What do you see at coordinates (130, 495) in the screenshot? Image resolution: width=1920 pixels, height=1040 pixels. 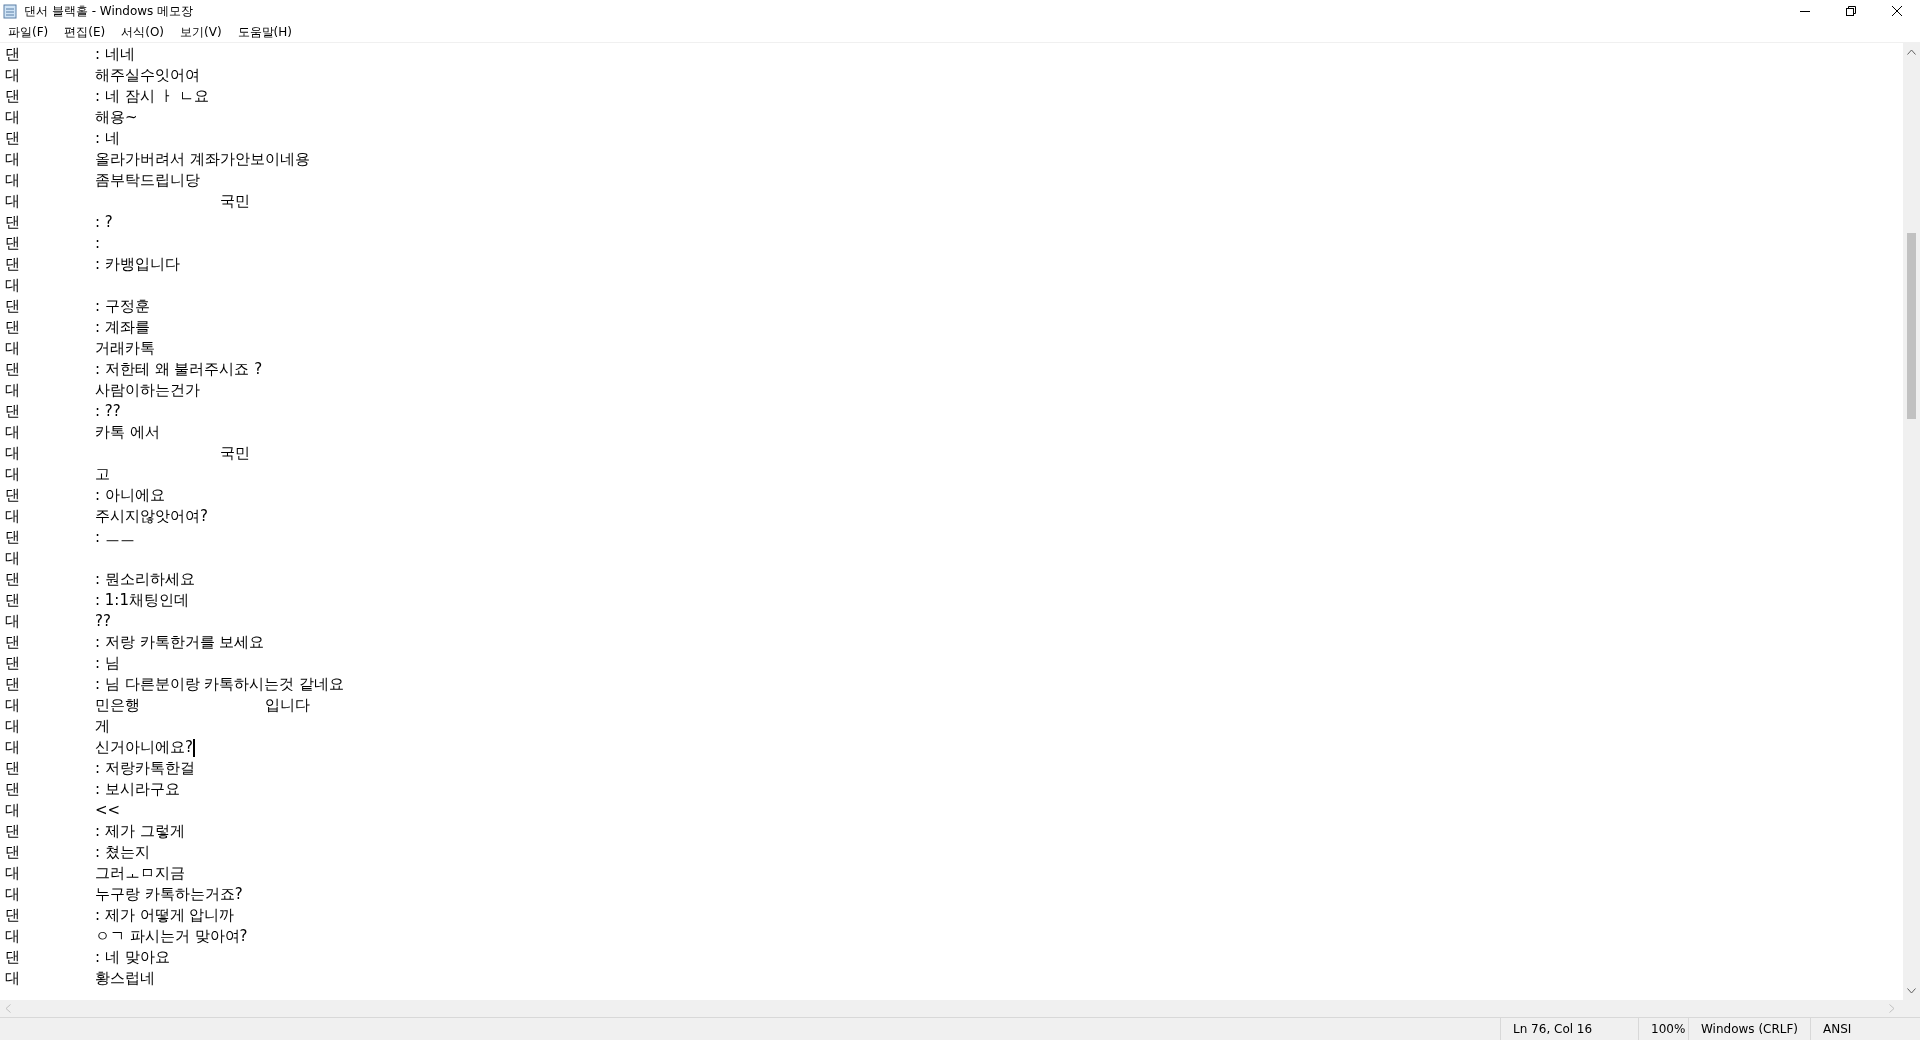 I see `chat-text: : 아니에요` at bounding box center [130, 495].